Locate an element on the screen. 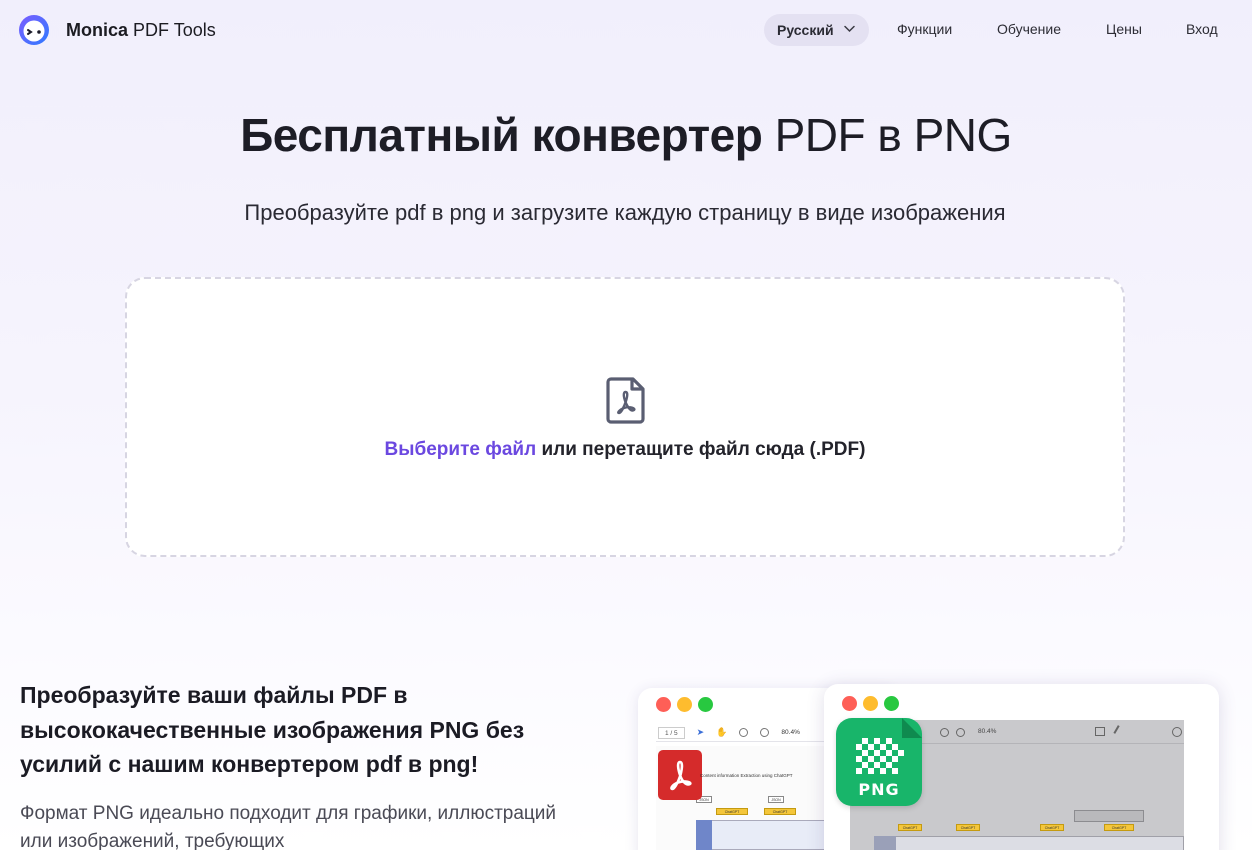  nav-pricing: Цены is located at coordinates (1124, 29).